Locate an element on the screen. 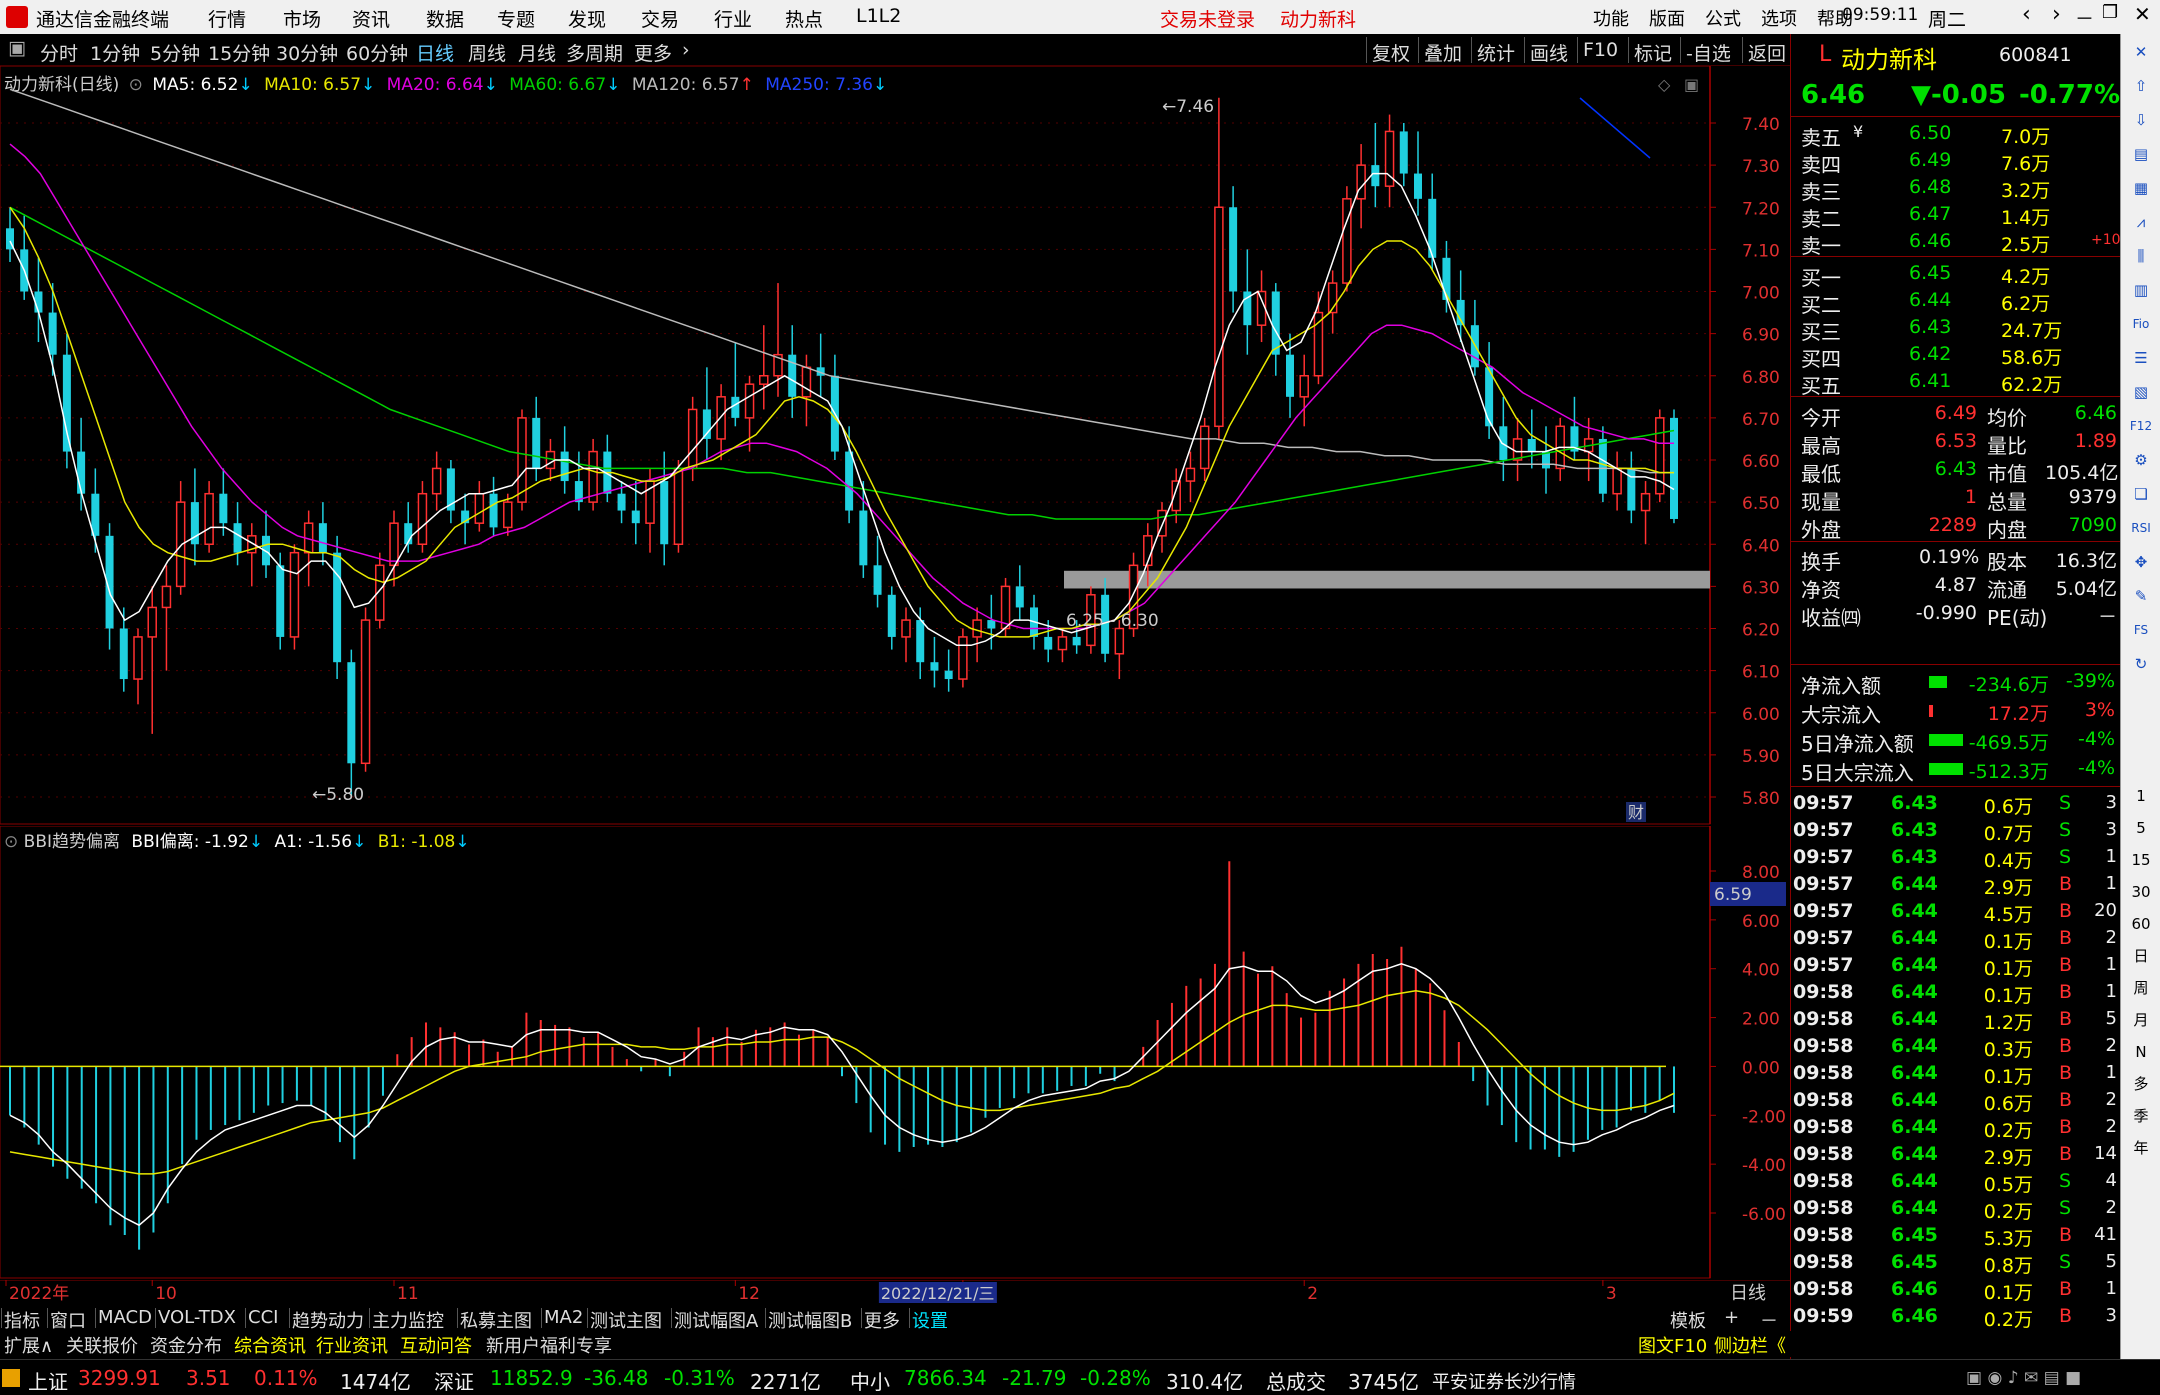 The width and height of the screenshot is (2160, 1395). tool-0: 复权 is located at coordinates (1391, 52).